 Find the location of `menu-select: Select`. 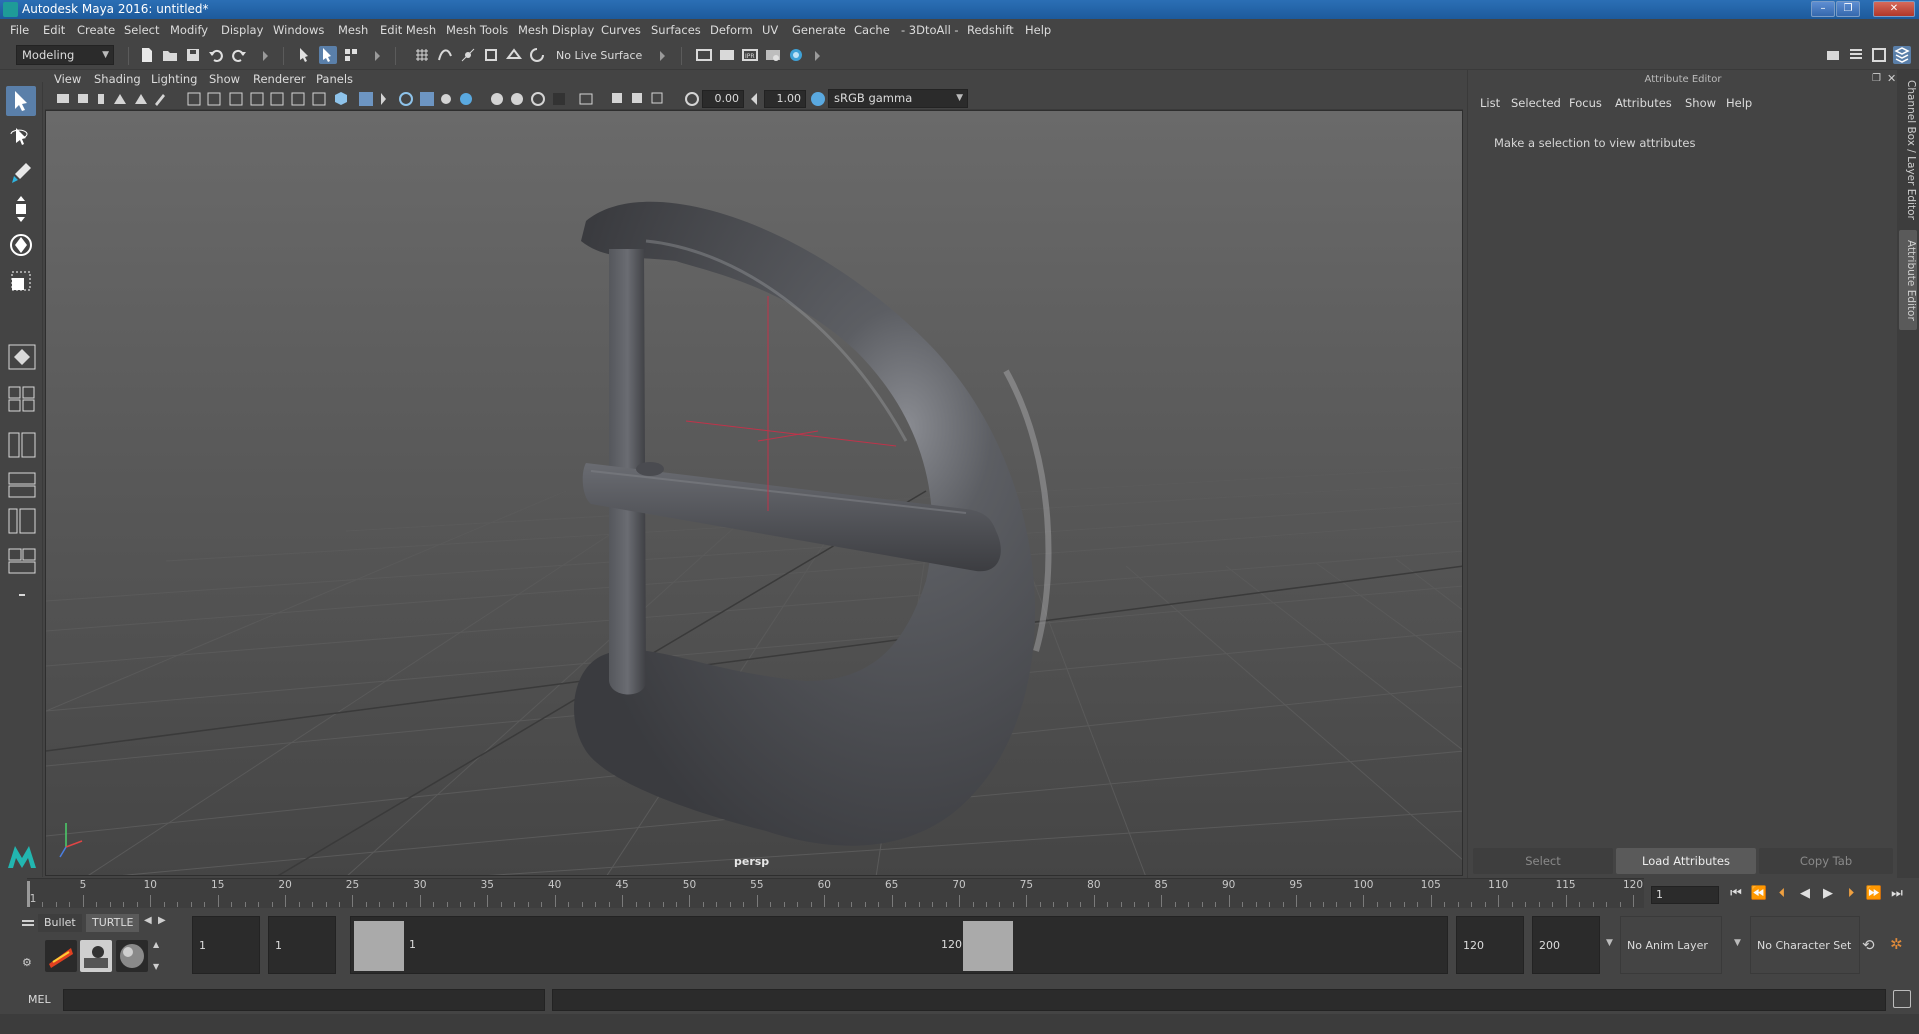

menu-select: Select is located at coordinates (141, 30).